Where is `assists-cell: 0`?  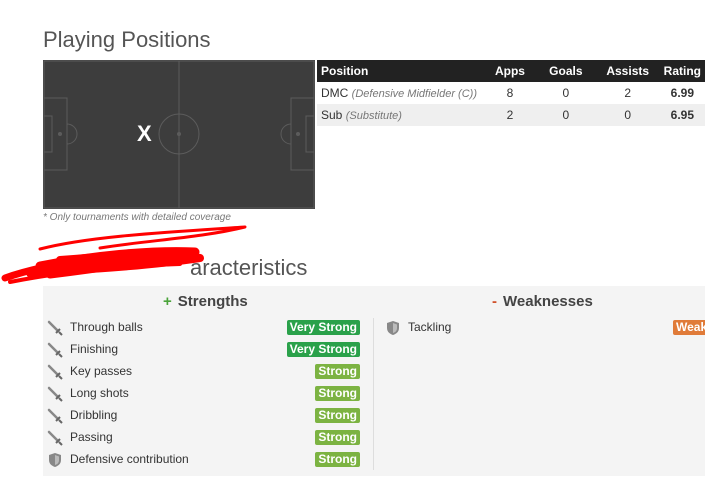 assists-cell: 0 is located at coordinates (627, 115).